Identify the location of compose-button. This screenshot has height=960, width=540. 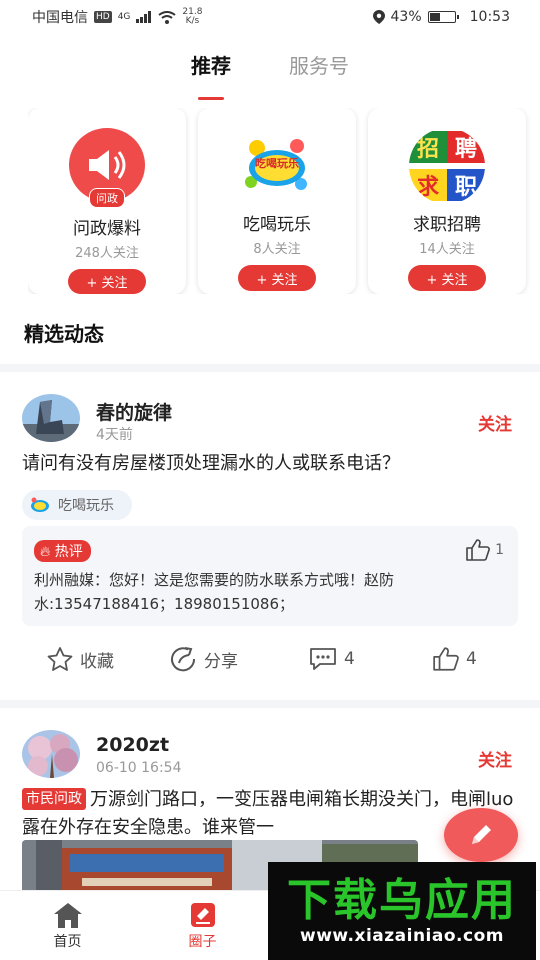
(481, 835).